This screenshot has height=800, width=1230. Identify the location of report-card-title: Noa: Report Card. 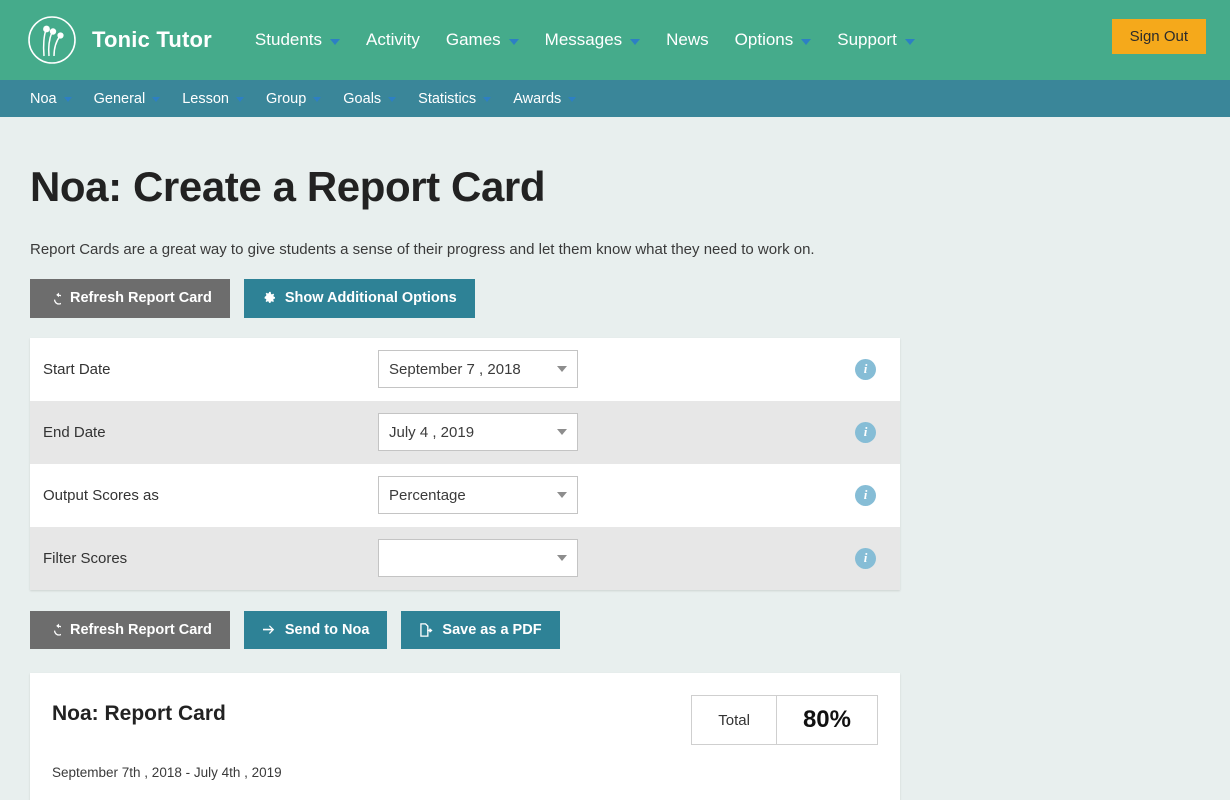
(139, 713).